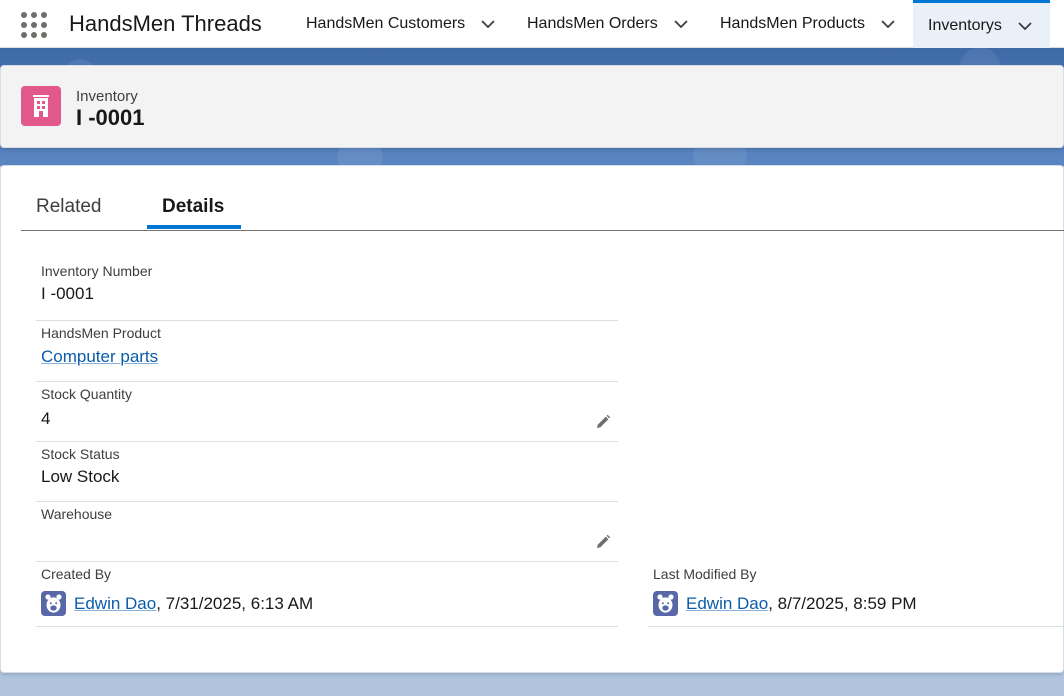 The width and height of the screenshot is (1064, 696). What do you see at coordinates (34, 25) in the screenshot?
I see `app-launcher-icon` at bounding box center [34, 25].